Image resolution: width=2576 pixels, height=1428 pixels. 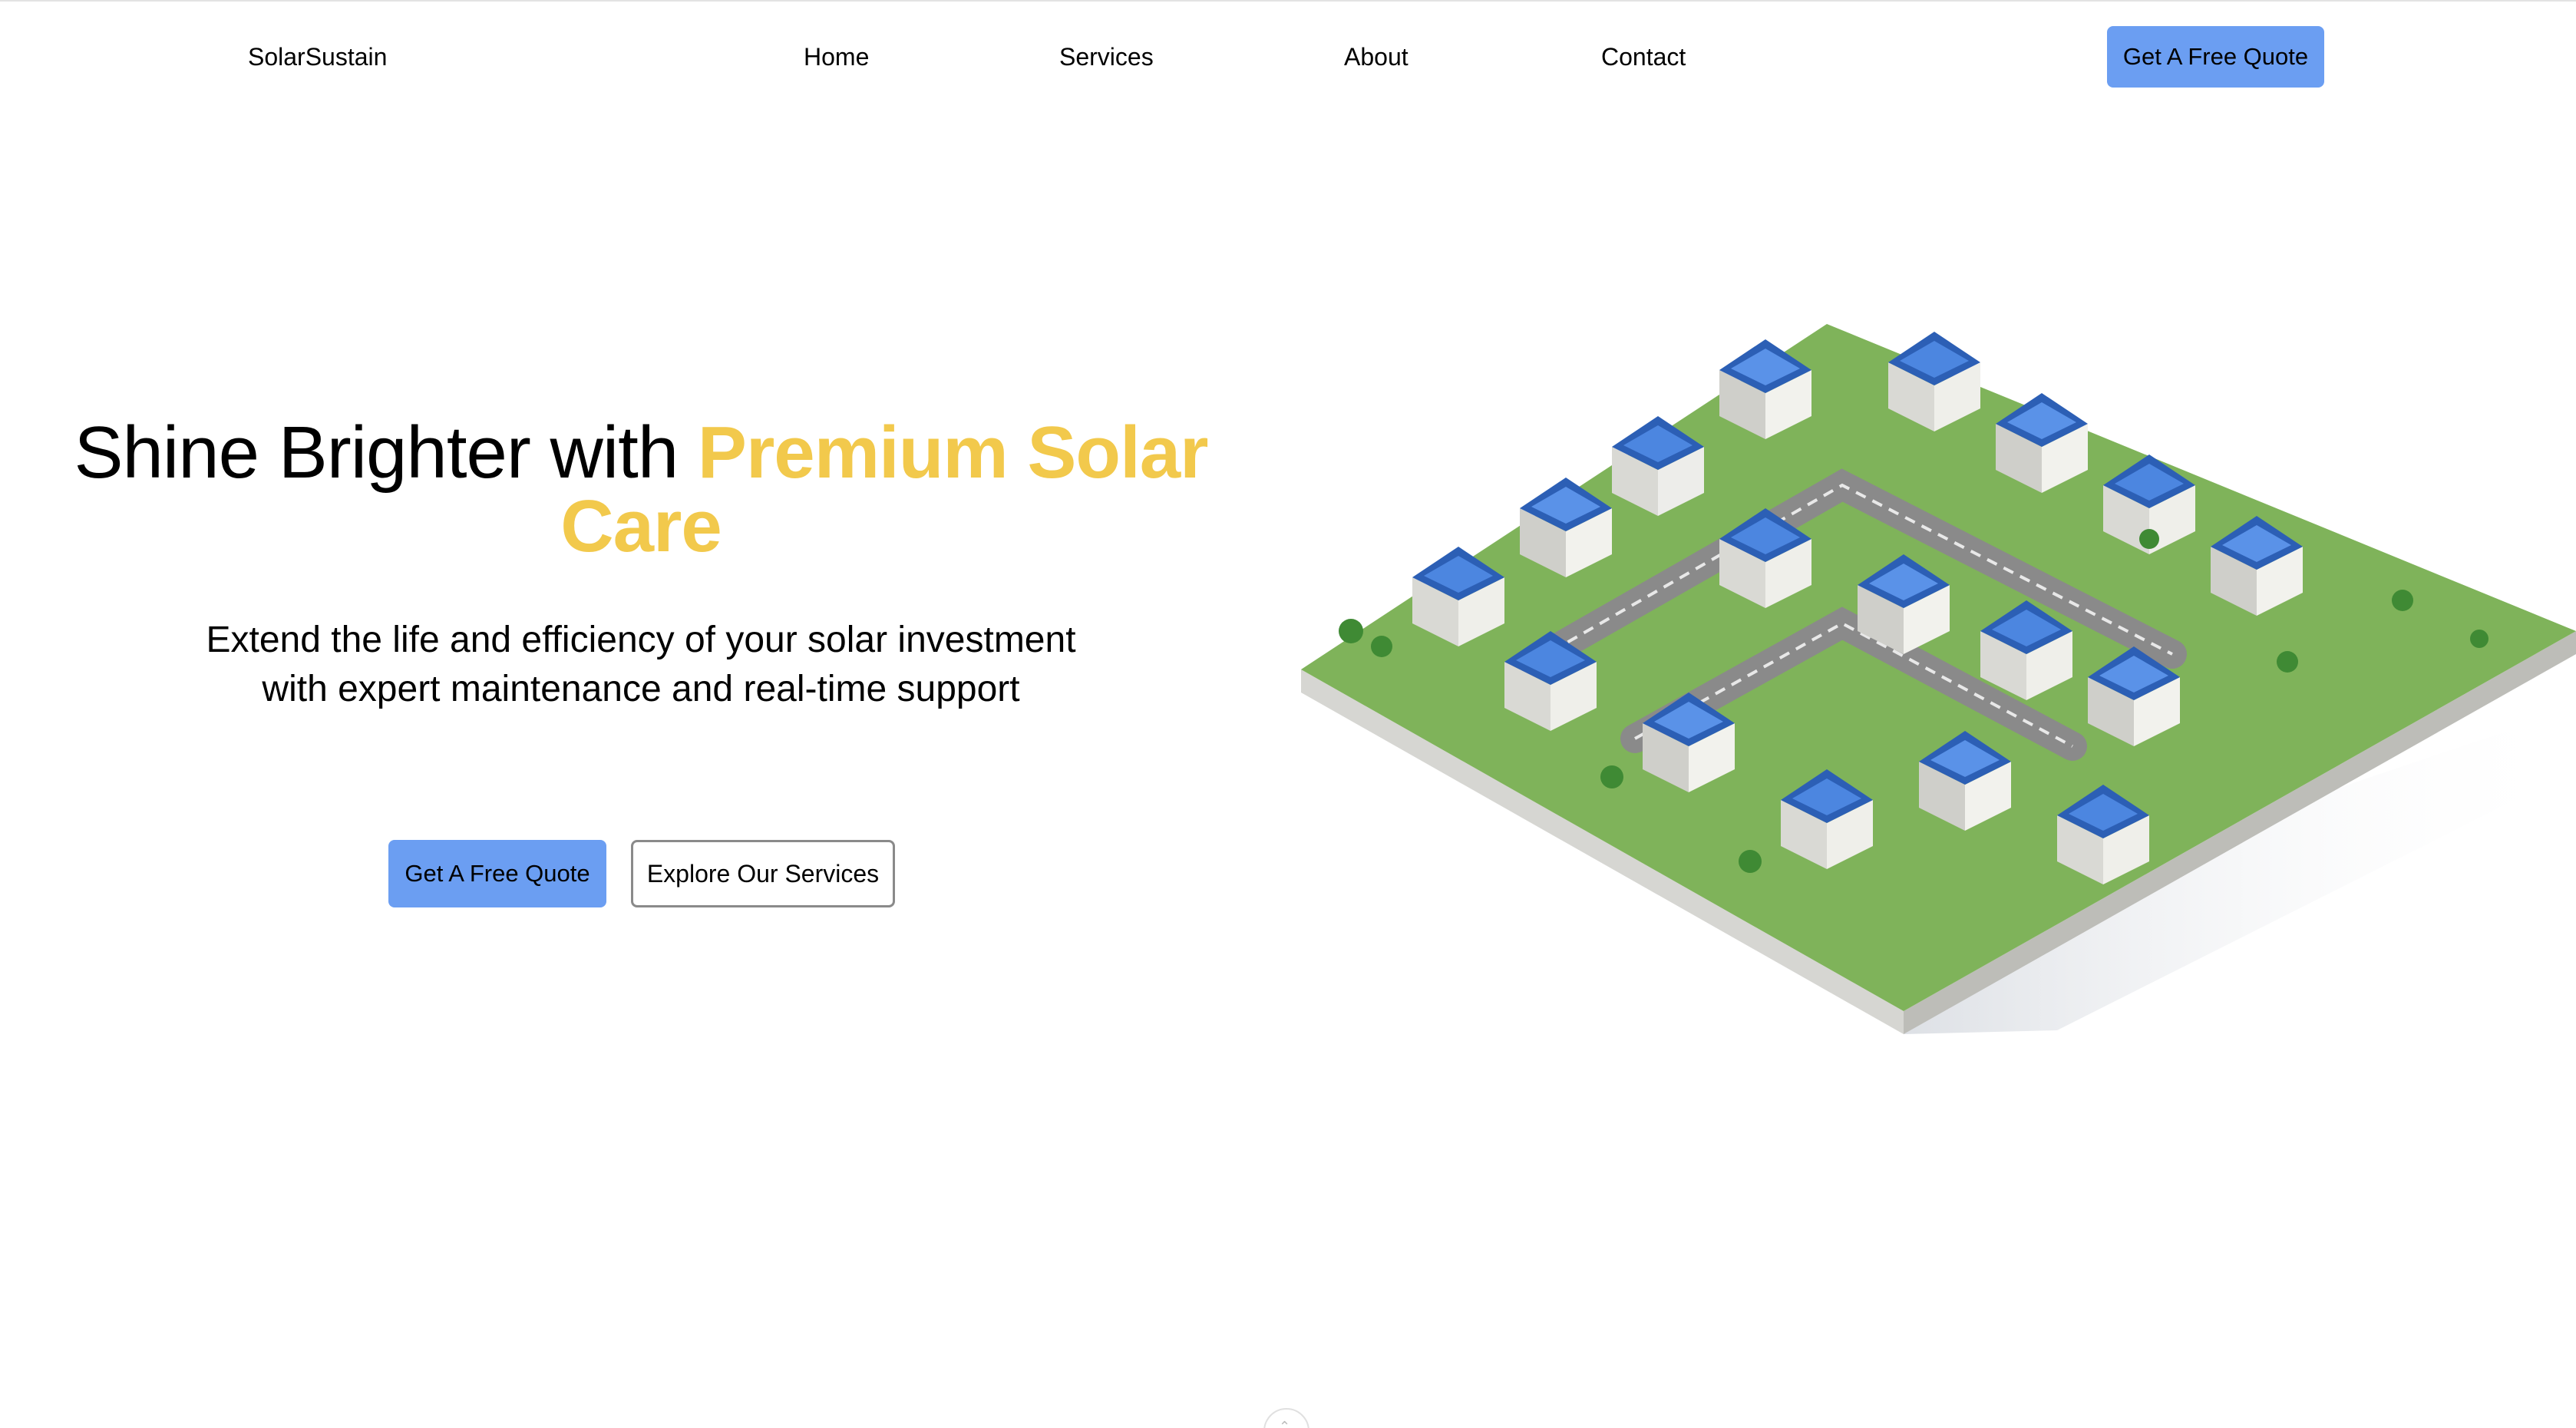 I want to click on hero-get-quote-button: Get A Free Quote, so click(x=497, y=873).